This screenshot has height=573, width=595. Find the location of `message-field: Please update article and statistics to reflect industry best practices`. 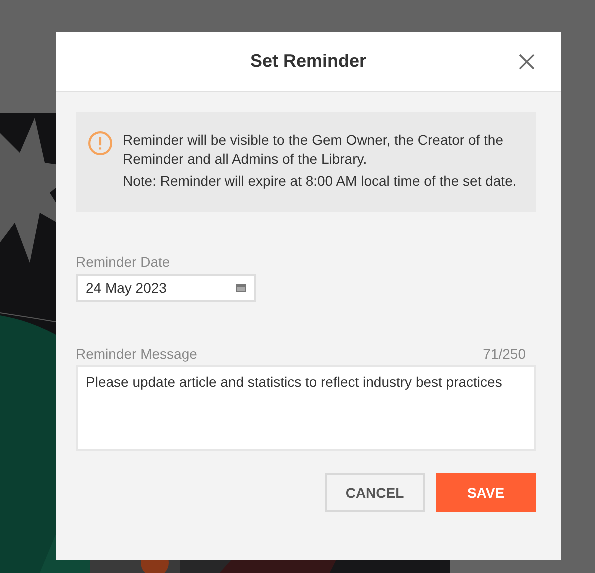

message-field: Please update article and statistics to reflect industry best practices is located at coordinates (306, 408).